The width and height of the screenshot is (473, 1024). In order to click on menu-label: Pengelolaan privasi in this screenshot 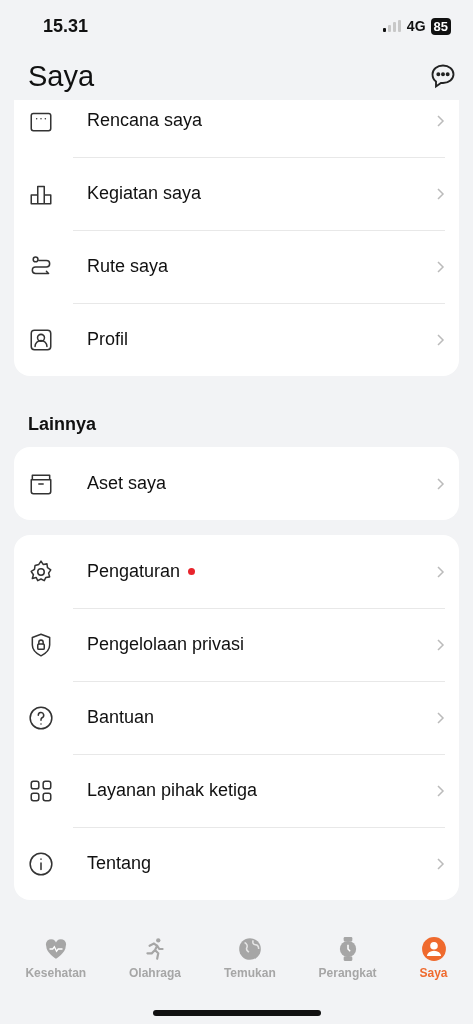, I will do `click(166, 644)`.